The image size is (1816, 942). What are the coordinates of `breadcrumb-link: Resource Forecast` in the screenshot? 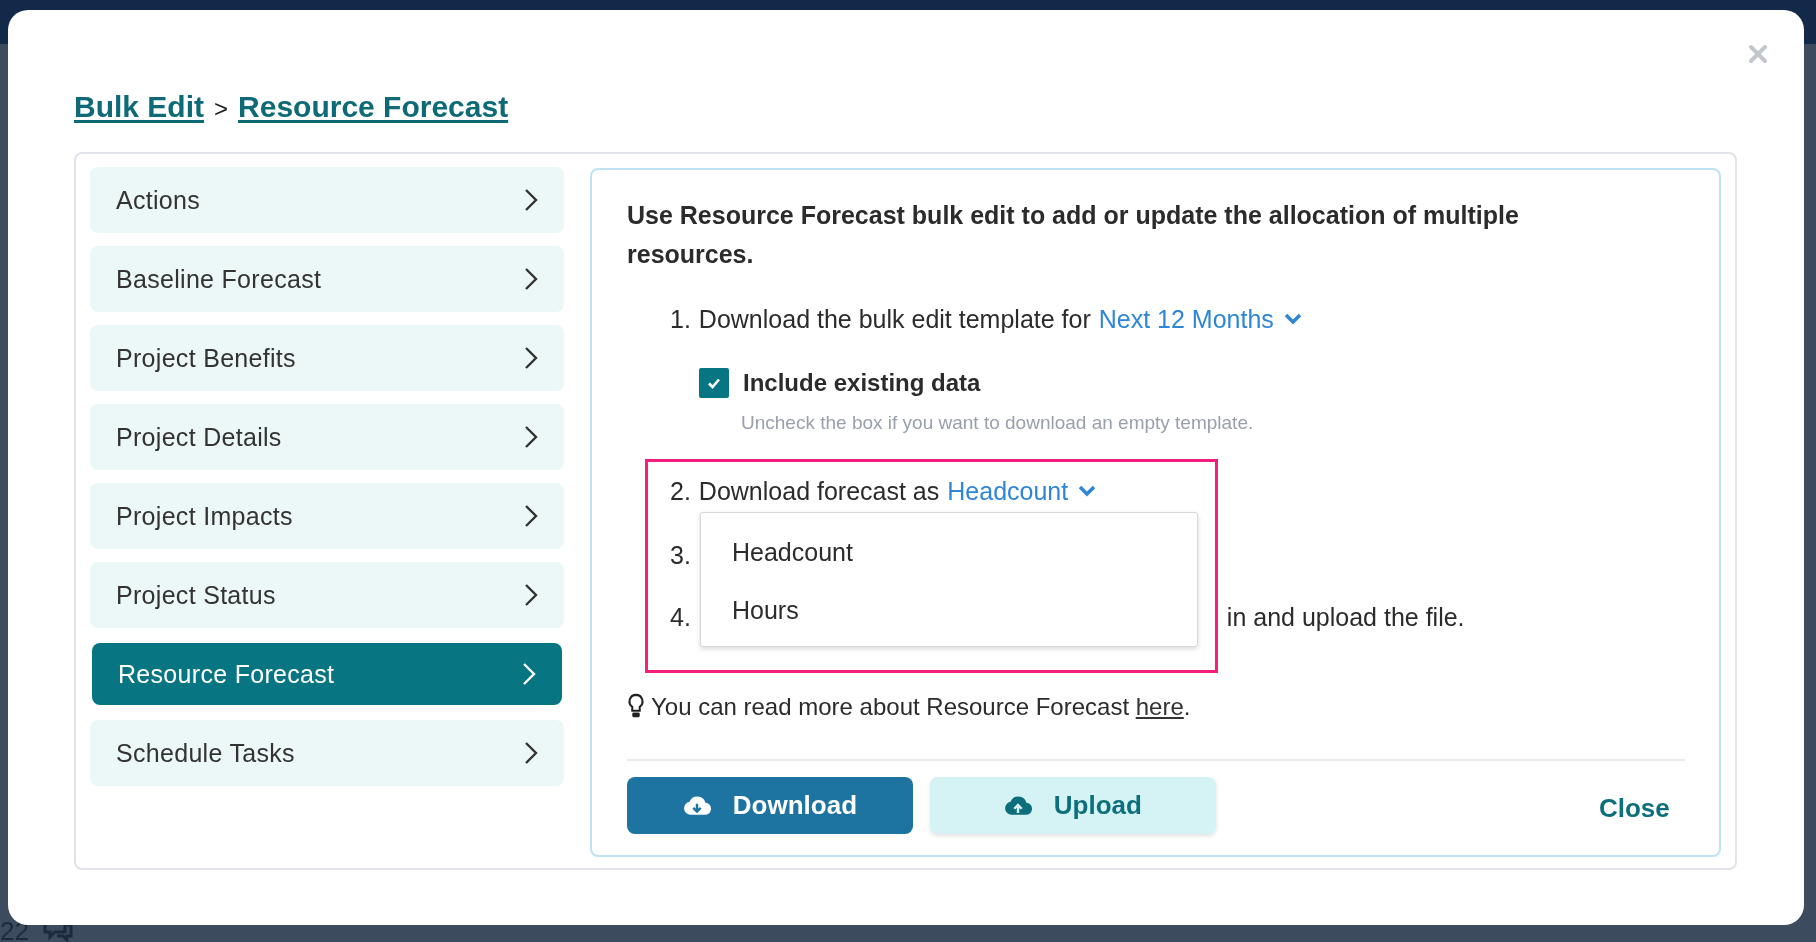 It's located at (373, 107).